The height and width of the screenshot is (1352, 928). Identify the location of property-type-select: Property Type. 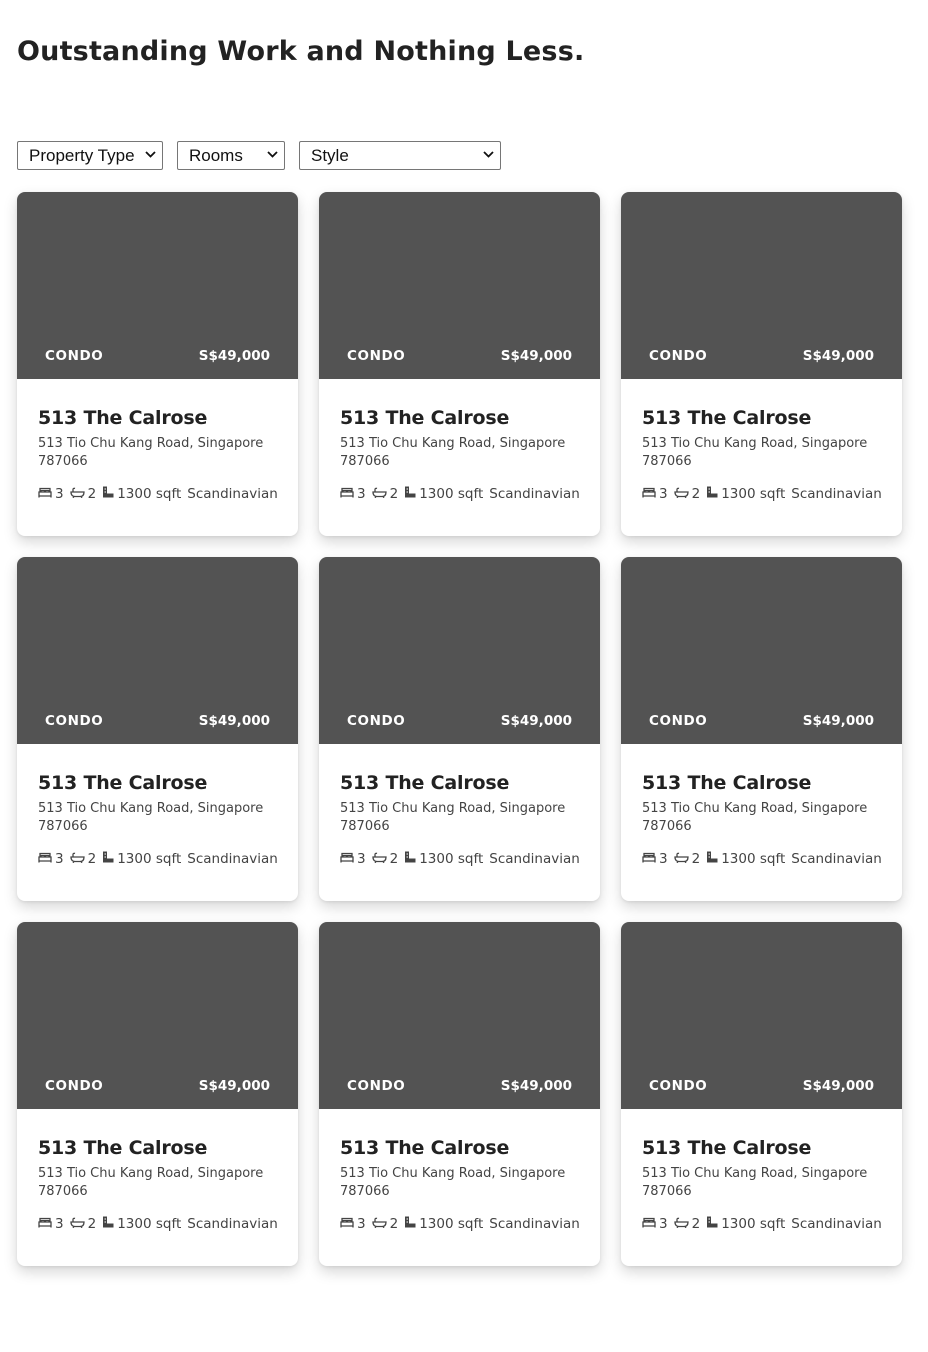
(90, 155).